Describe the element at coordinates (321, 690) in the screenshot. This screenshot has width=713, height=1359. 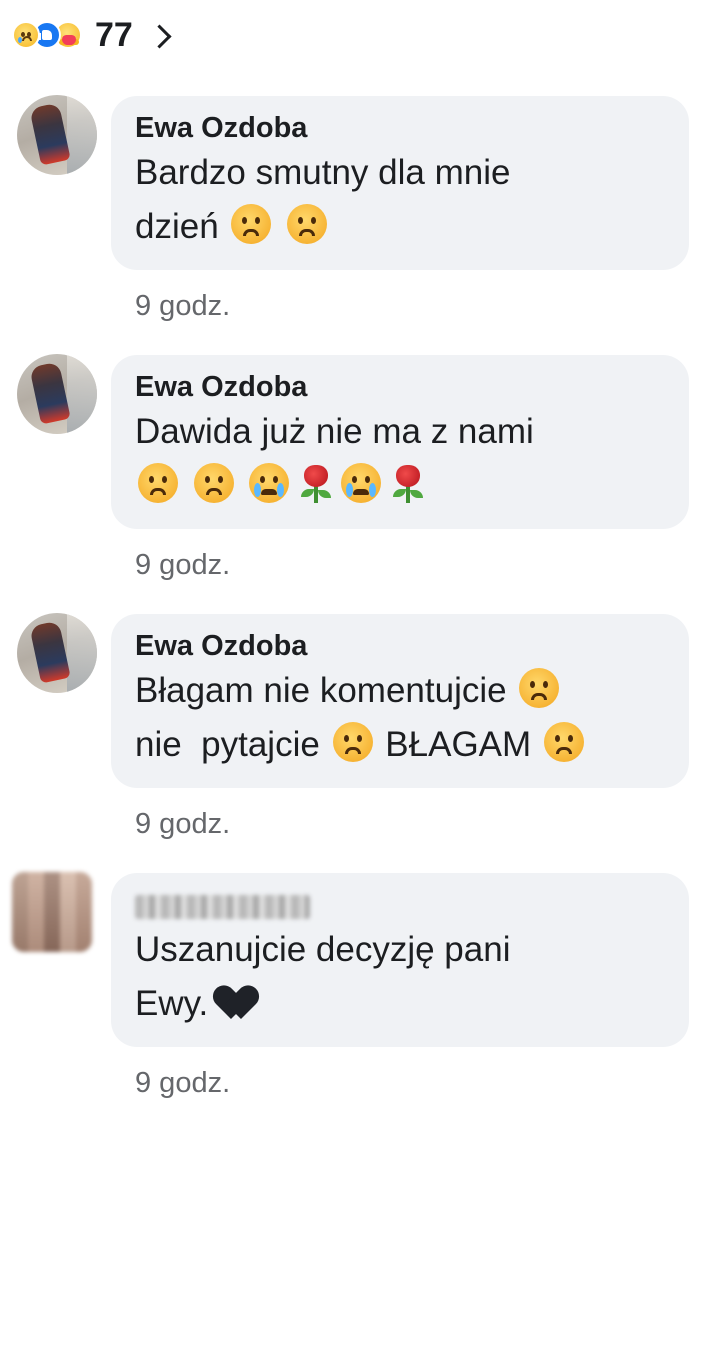
I see `comment-text-line: Błagam nie komentujcie` at that location.